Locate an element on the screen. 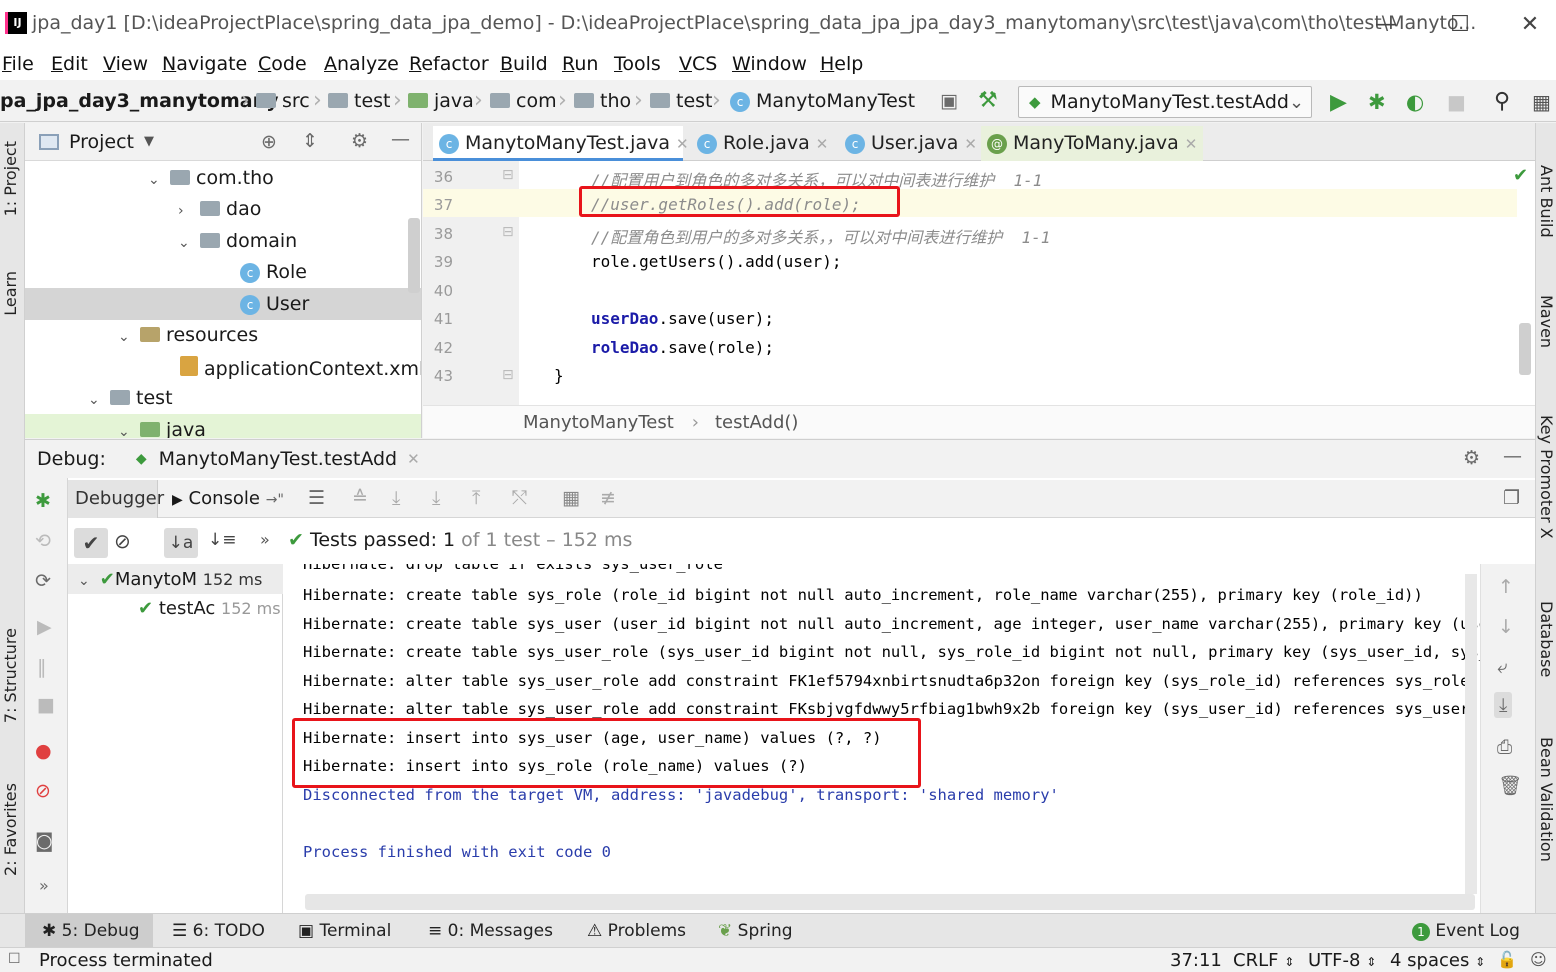 This screenshot has width=1556, height=972. tree-item-dao: › dao is located at coordinates (219, 209).